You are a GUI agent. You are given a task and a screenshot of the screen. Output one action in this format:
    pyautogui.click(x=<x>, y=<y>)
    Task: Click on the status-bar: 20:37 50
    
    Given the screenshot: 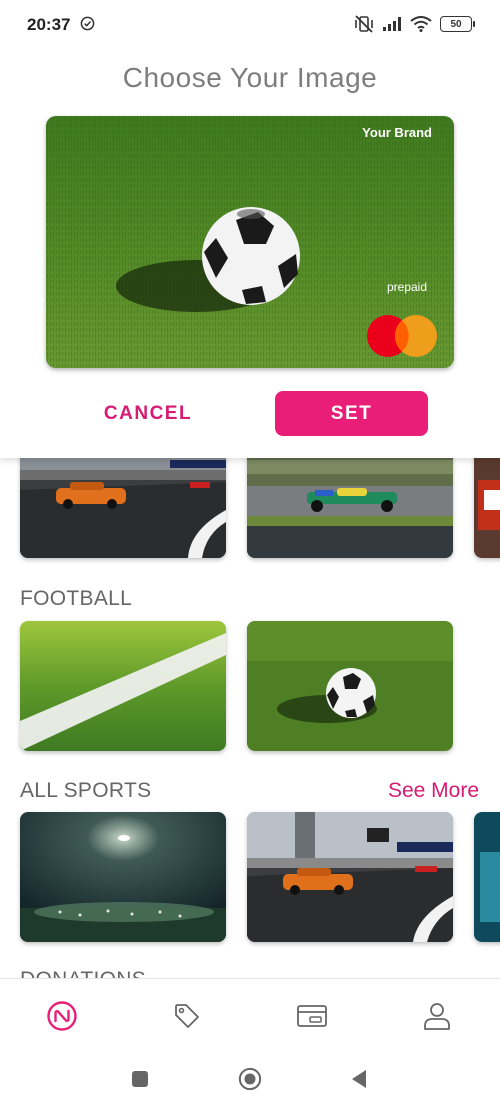 What is the action you would take?
    pyautogui.click(x=250, y=24)
    